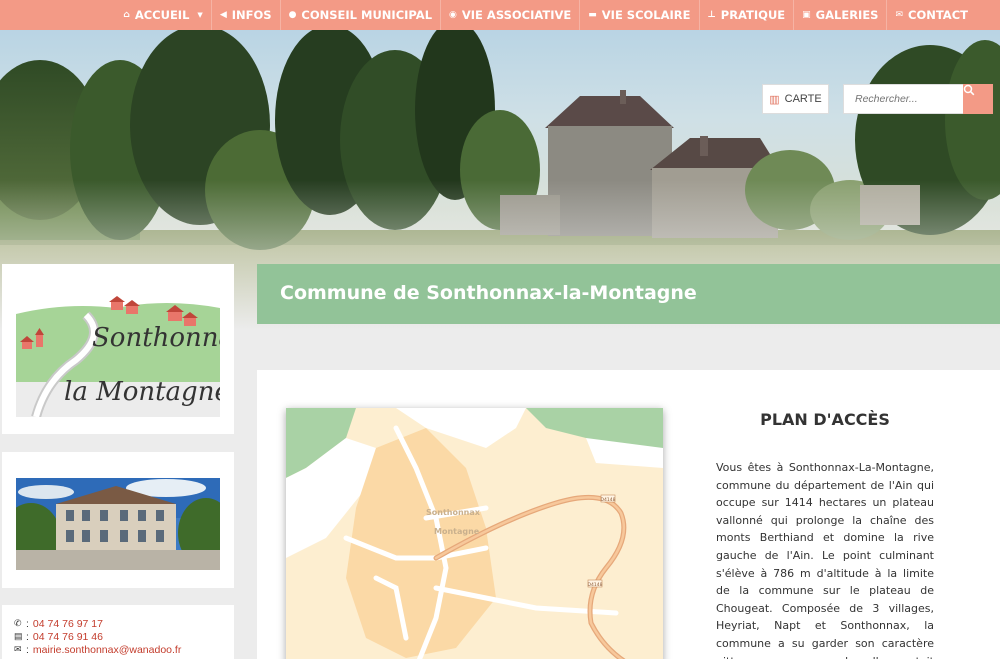  What do you see at coordinates (18, 623) in the screenshot?
I see `phone-icon: ✆` at bounding box center [18, 623].